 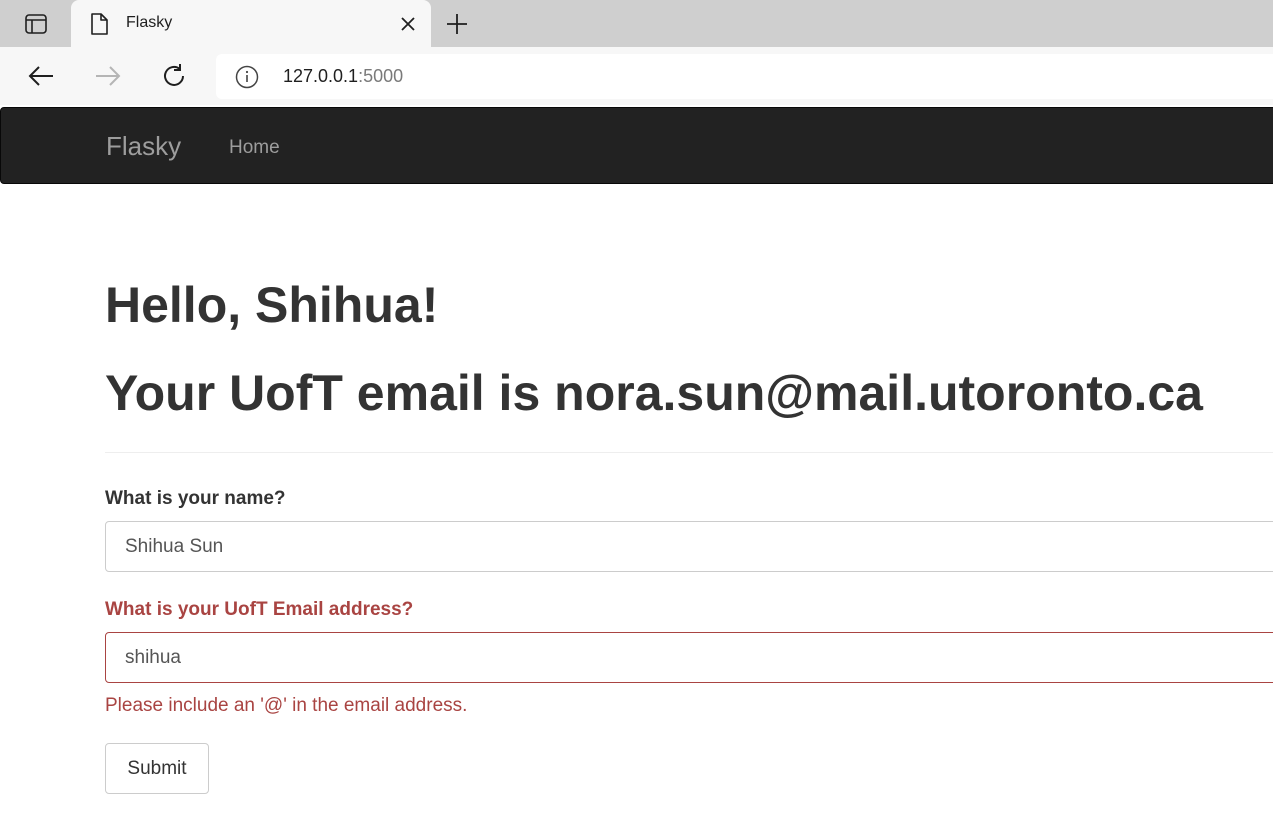 I want to click on navbar-brand: Flasky, so click(x=143, y=146).